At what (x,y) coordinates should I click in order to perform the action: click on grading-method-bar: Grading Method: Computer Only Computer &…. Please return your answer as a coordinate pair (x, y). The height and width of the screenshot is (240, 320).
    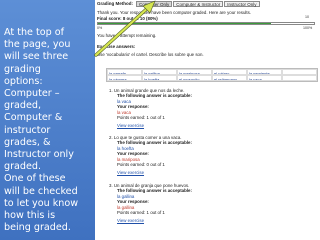
    Looking at the image, I should click on (207, 4).